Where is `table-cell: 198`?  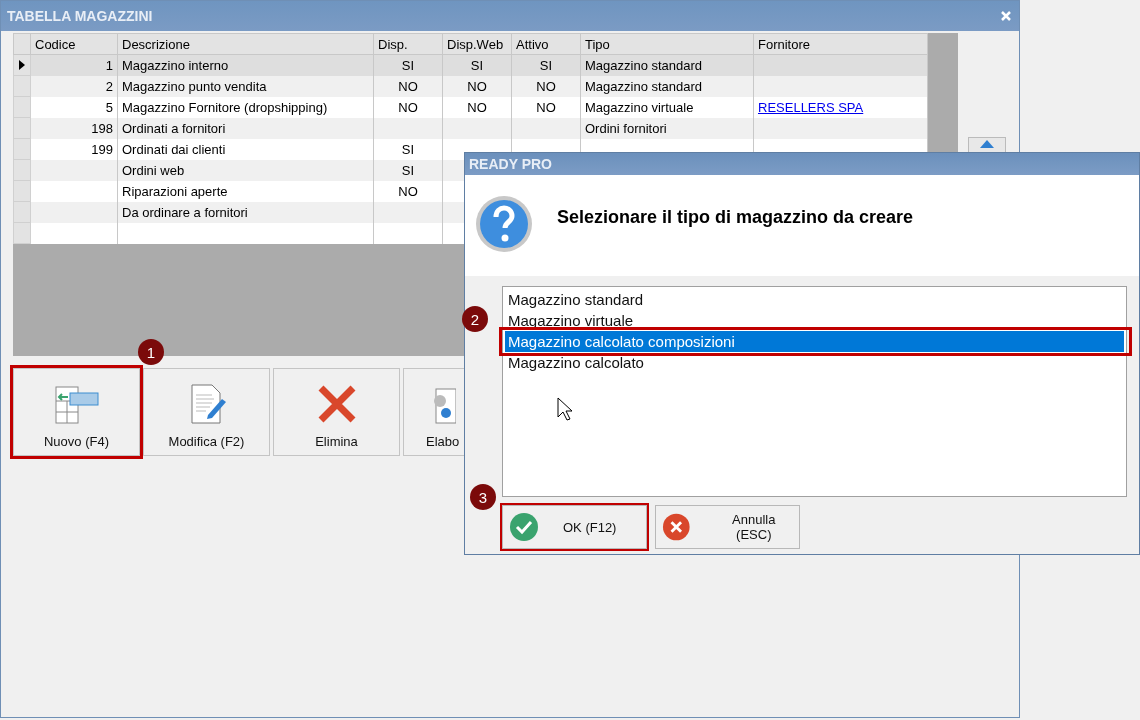
table-cell: 198 is located at coordinates (102, 128).